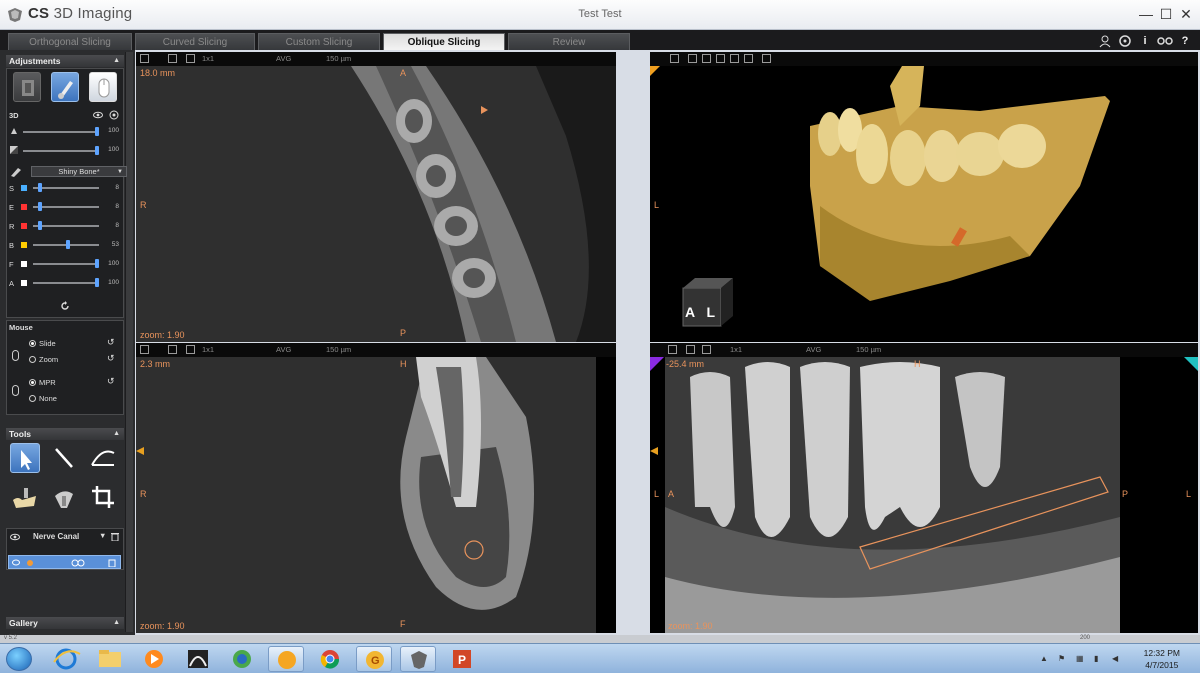 The width and height of the screenshot is (1200, 673). What do you see at coordinates (674, 58) in the screenshot?
I see `3d-save-icon` at bounding box center [674, 58].